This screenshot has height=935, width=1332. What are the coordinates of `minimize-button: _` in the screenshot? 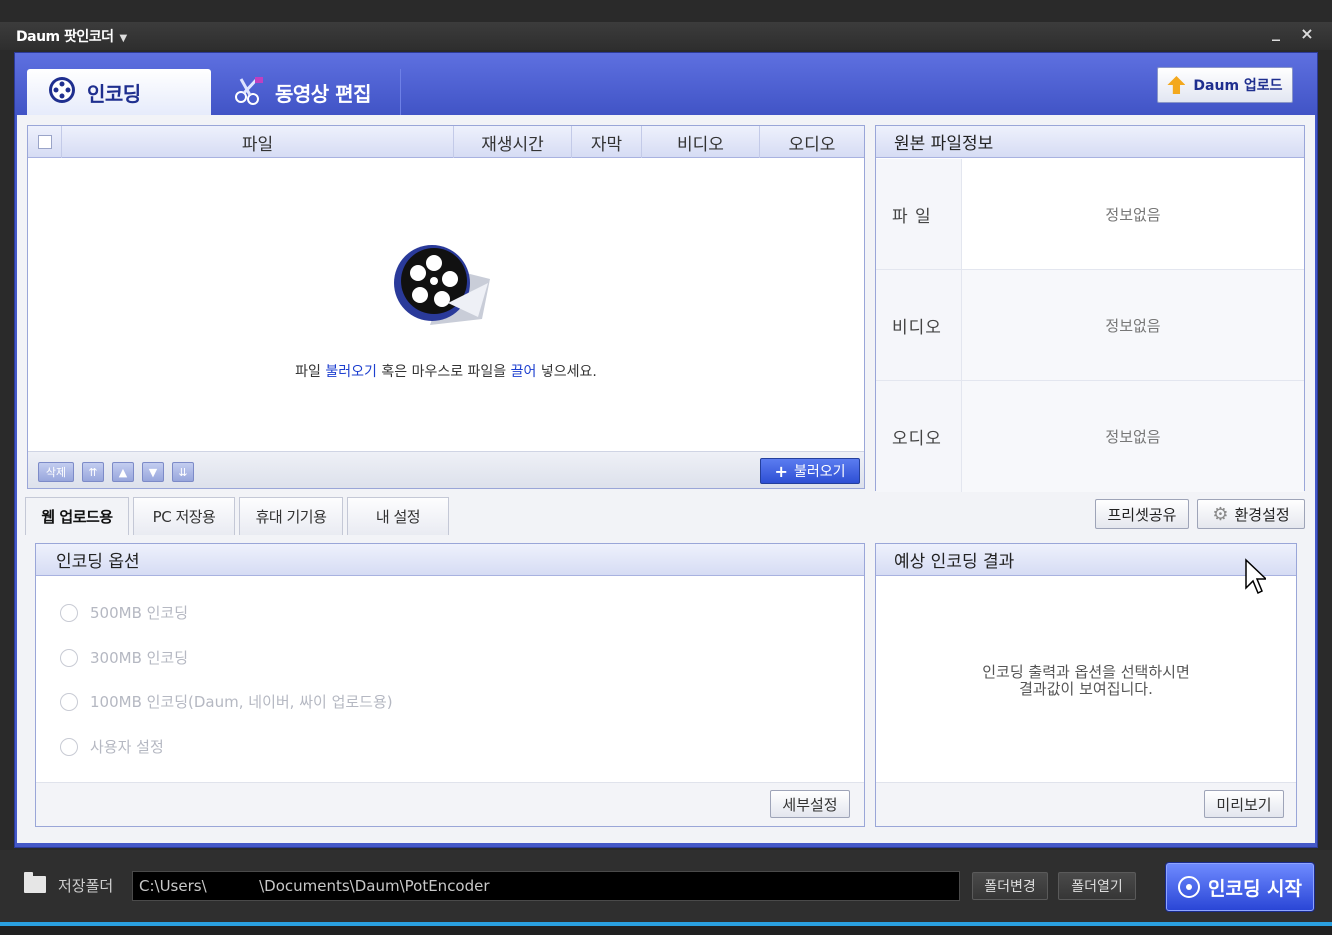 It's located at (1276, 31).